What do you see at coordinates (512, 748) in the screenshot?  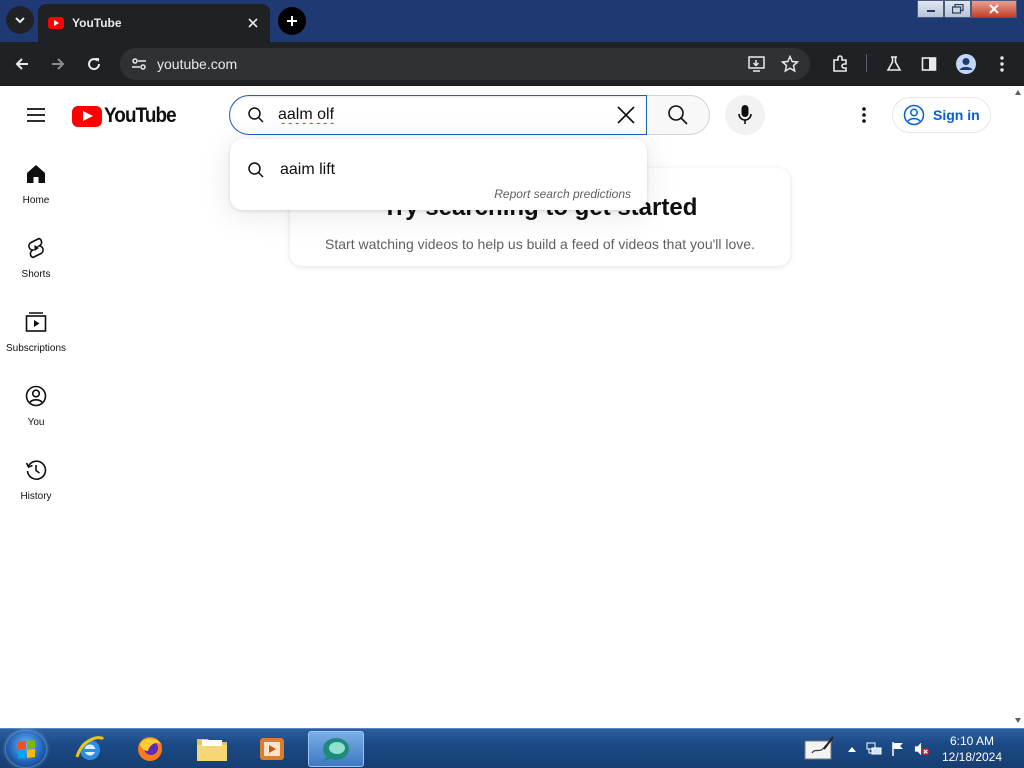 I see `windows-taskbar: 6:10 AM 12/18/2024` at bounding box center [512, 748].